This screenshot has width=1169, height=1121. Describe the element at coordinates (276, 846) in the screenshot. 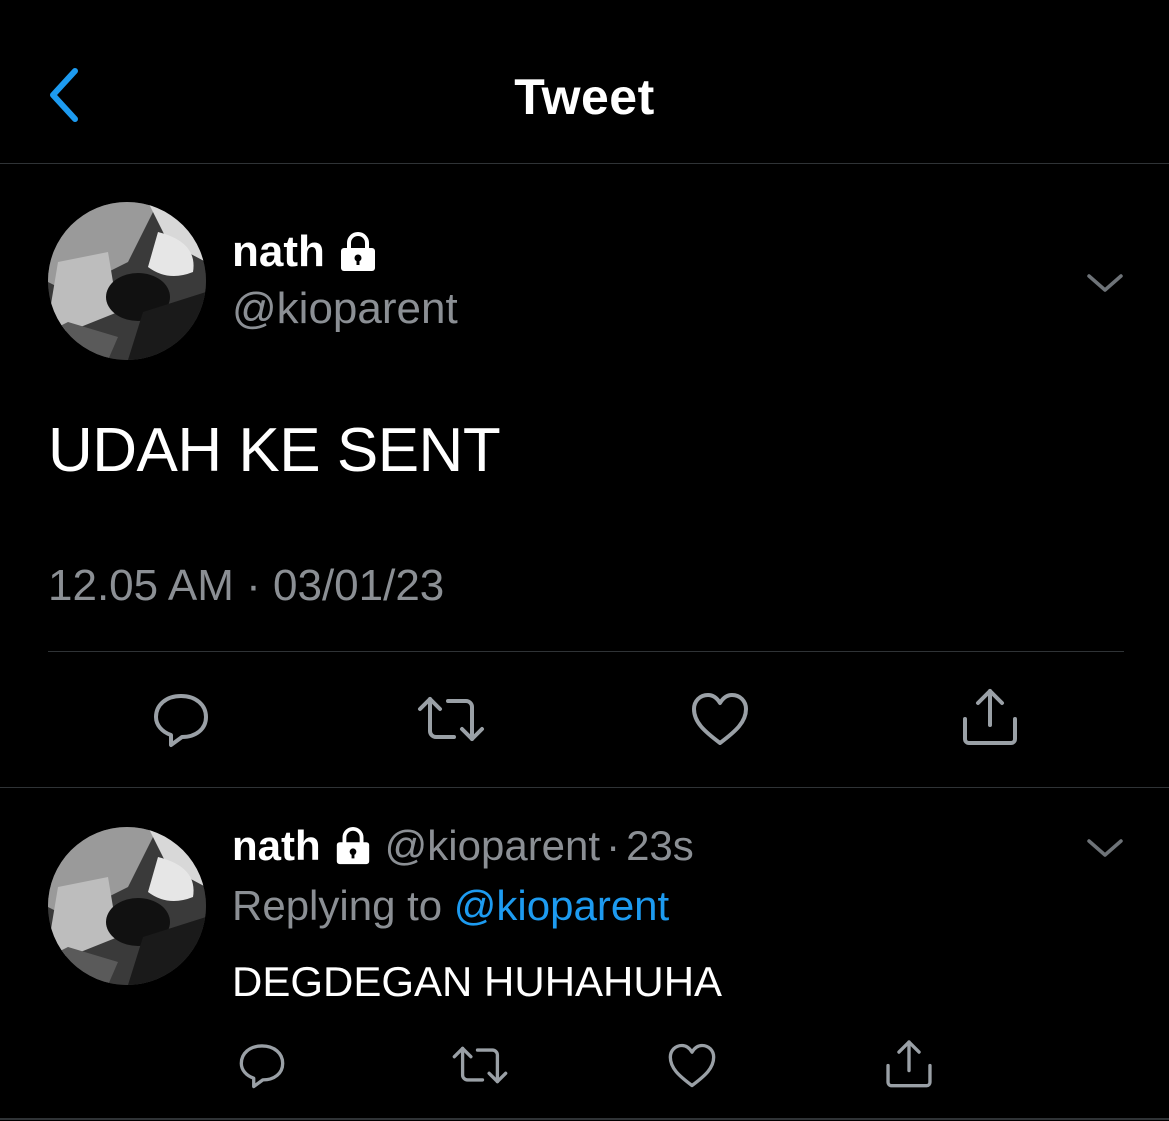

I see `reply-author-name: nath` at that location.